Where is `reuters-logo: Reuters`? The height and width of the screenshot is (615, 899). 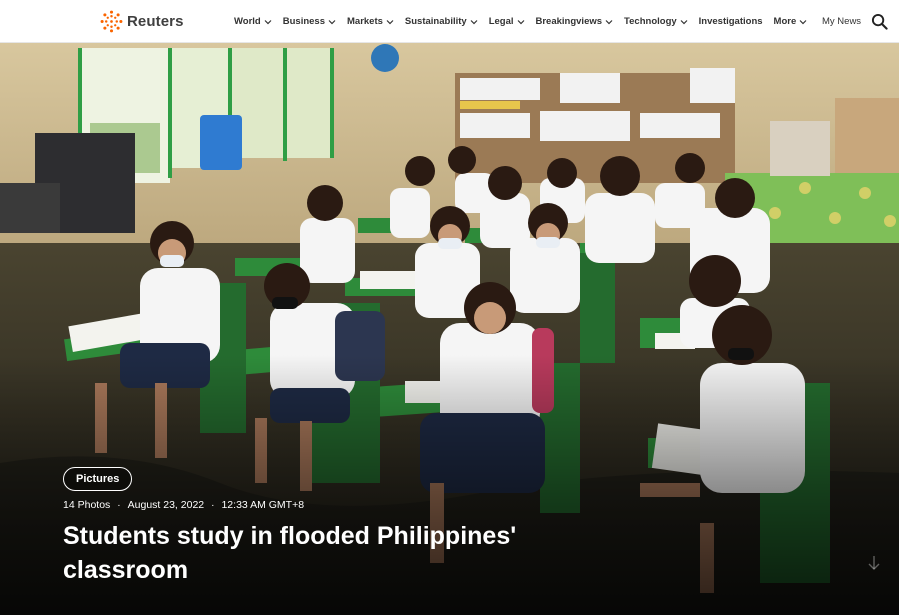 reuters-logo: Reuters is located at coordinates (142, 21).